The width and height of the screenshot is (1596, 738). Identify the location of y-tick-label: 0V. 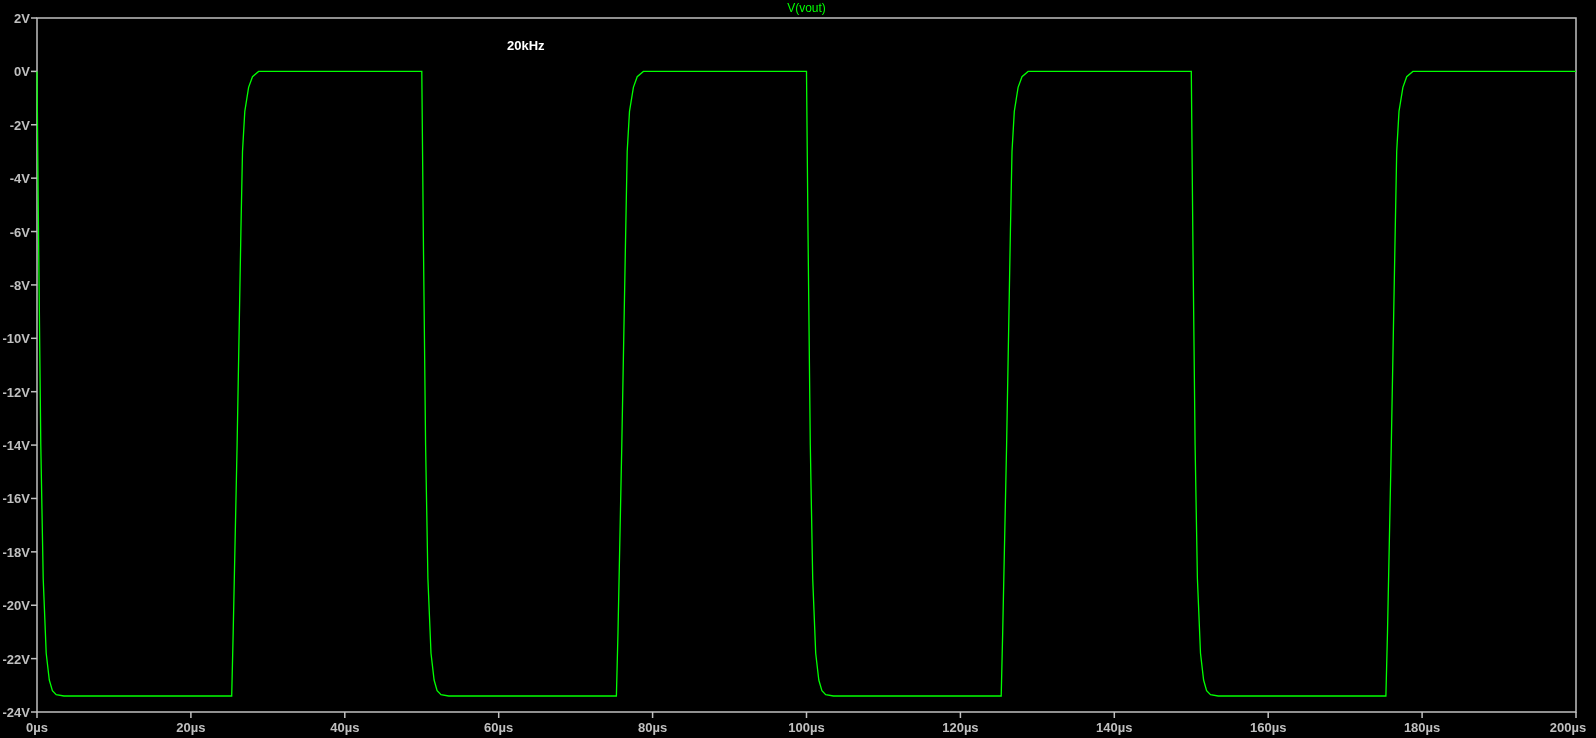
(22, 72).